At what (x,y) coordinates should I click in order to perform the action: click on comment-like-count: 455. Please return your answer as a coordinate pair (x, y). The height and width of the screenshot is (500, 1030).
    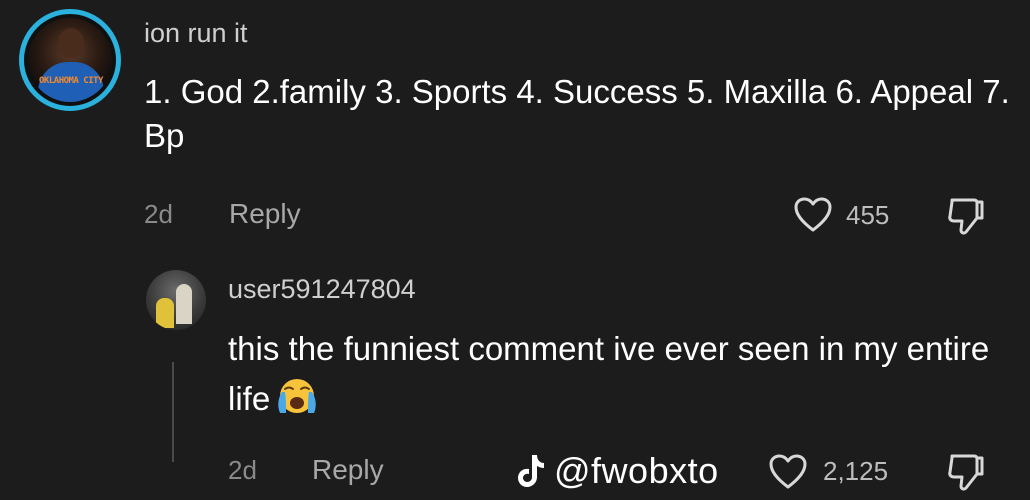
    Looking at the image, I should click on (868, 215).